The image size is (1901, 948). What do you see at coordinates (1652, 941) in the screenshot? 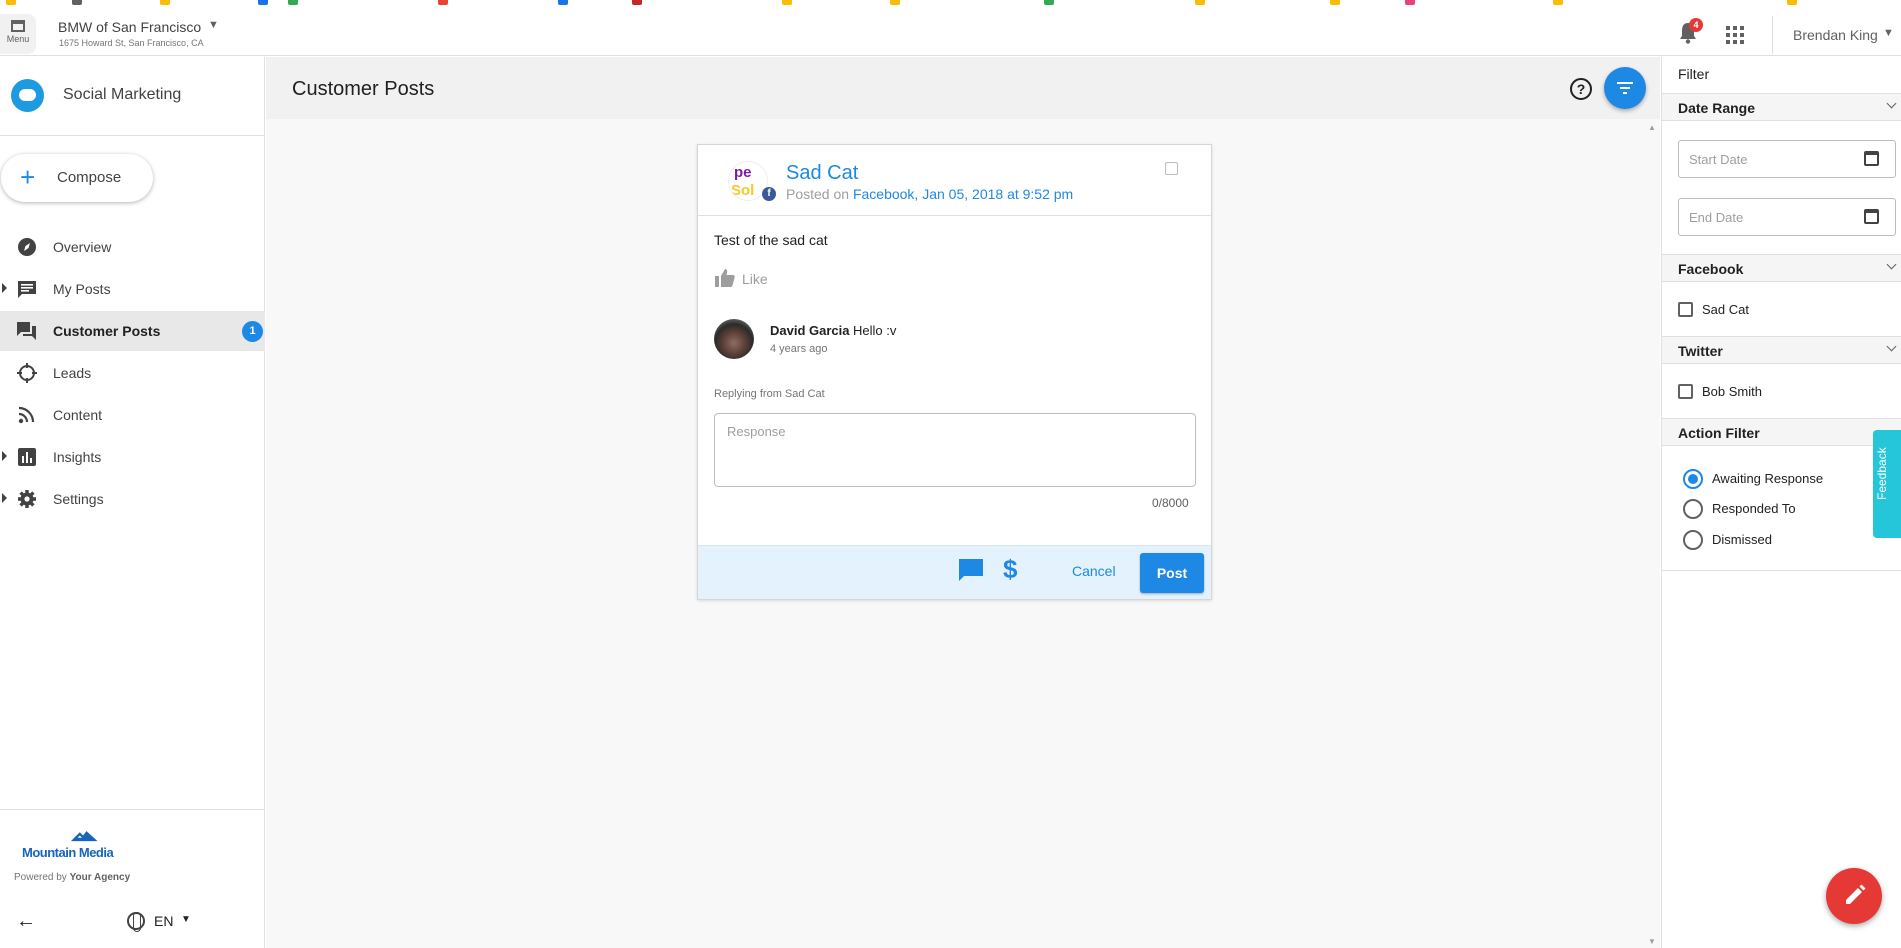
I see `scroll-down-arrow-icon: ▼` at bounding box center [1652, 941].